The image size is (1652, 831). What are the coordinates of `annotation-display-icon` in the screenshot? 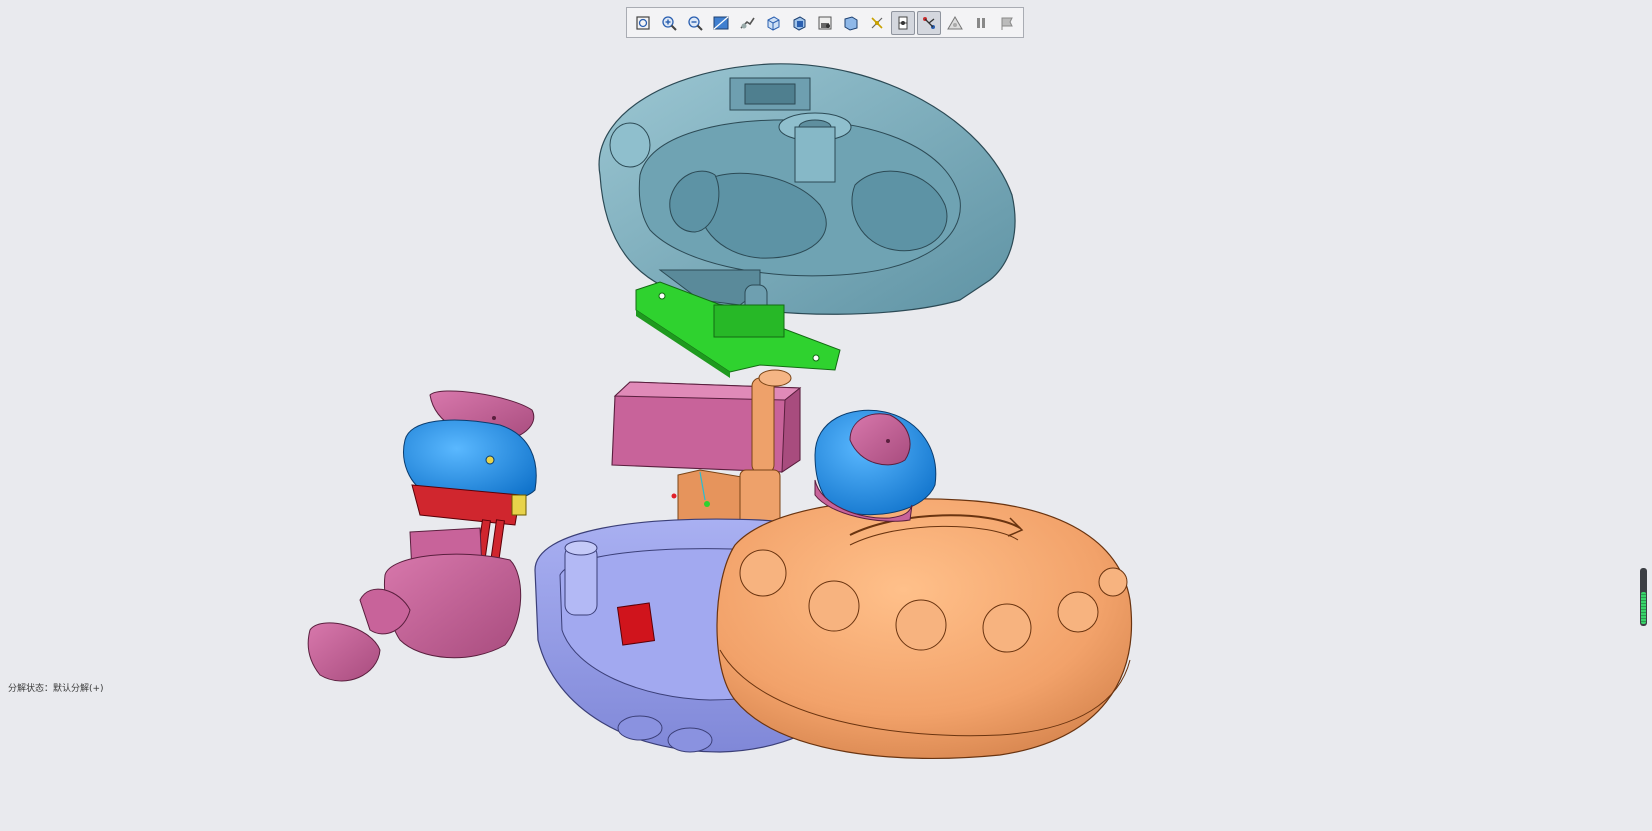 It's located at (929, 22).